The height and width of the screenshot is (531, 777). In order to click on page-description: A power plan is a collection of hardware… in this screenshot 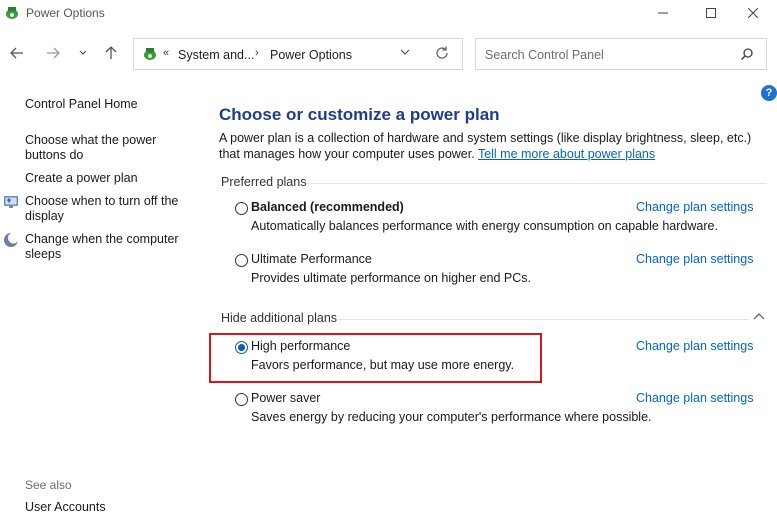, I will do `click(485, 146)`.